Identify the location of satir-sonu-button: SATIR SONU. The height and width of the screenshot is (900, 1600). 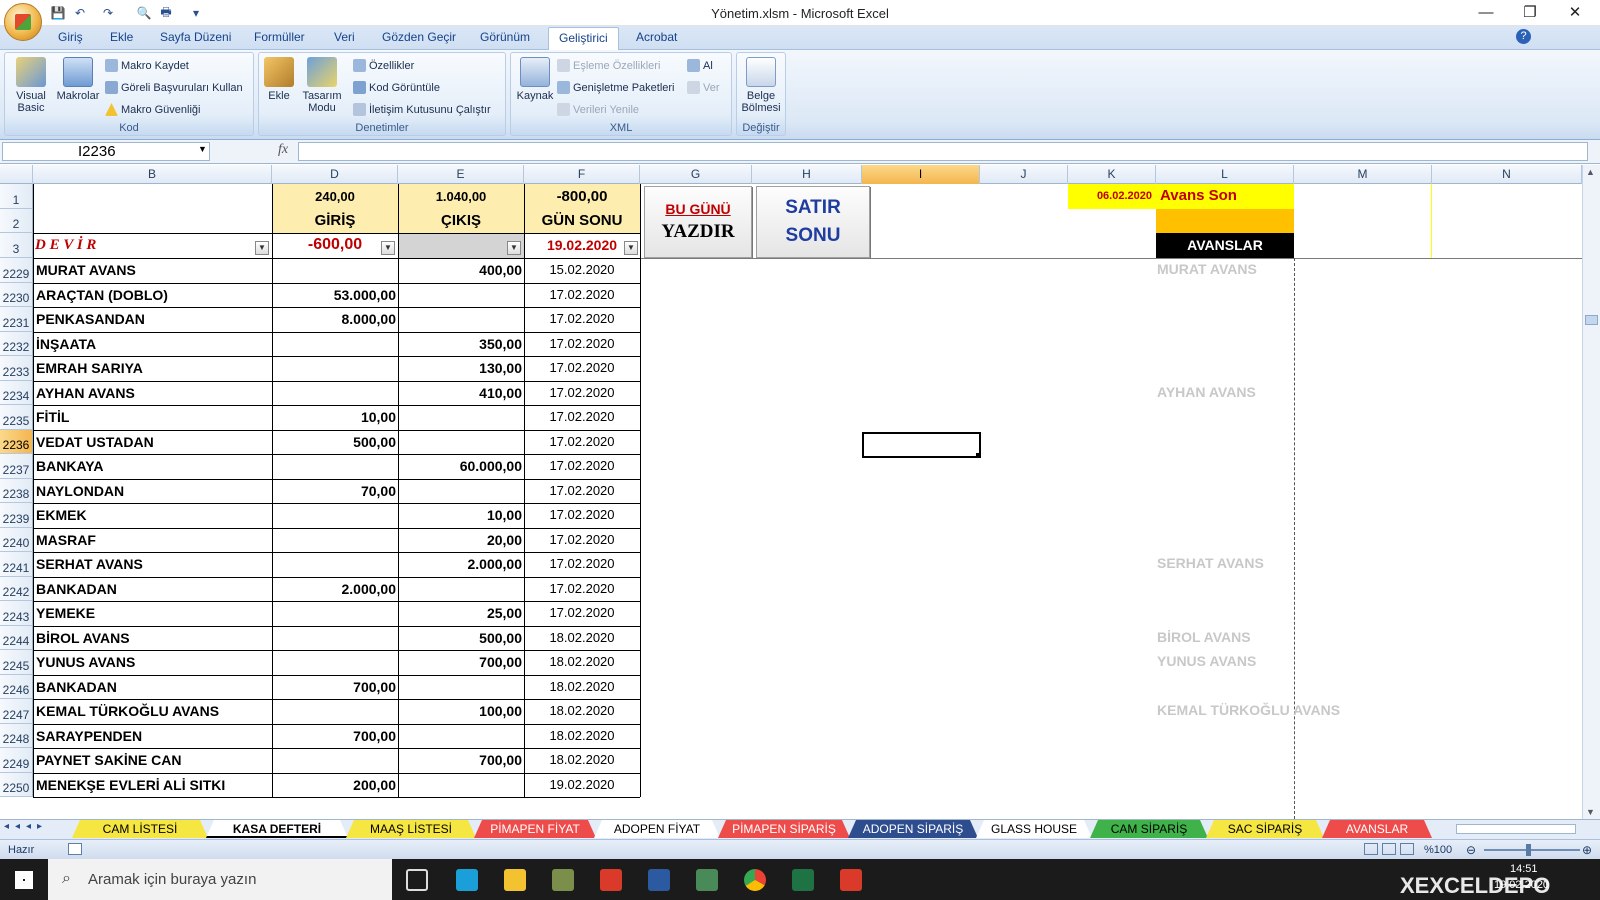
(813, 222).